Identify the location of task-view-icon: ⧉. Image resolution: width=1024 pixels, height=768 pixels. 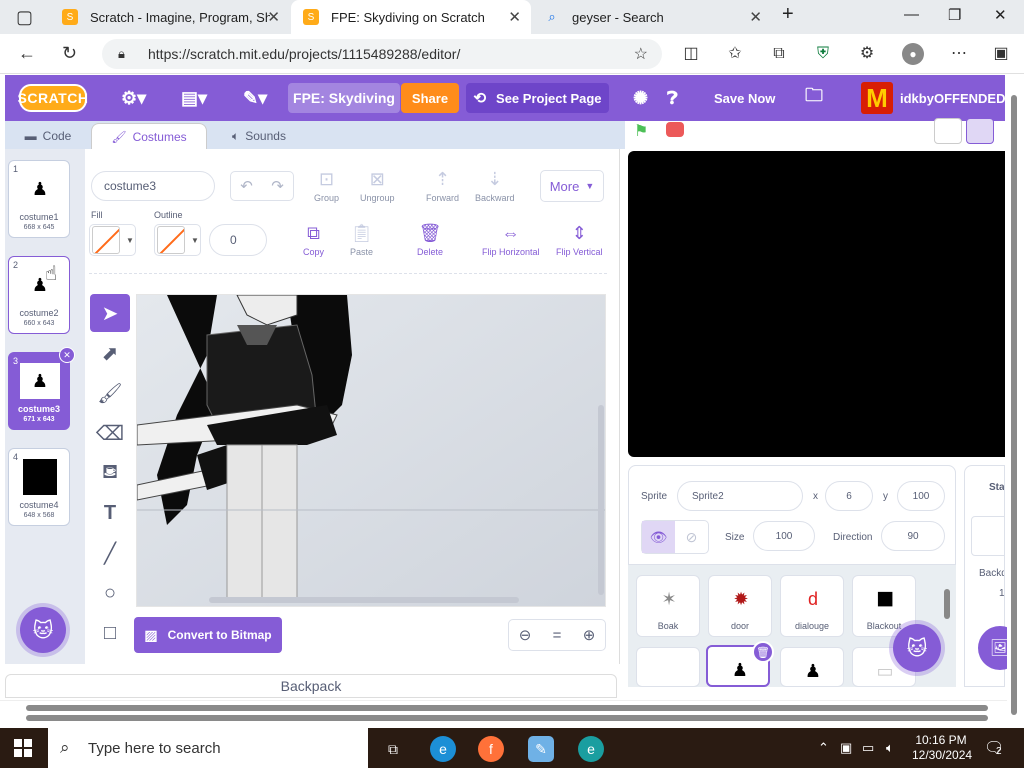
(393, 749).